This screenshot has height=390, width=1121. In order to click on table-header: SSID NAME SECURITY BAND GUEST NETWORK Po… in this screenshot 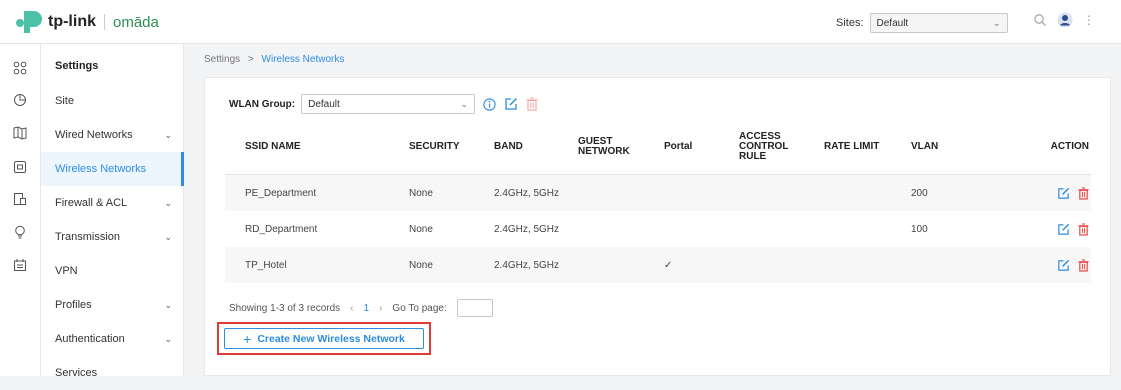, I will do `click(658, 147)`.